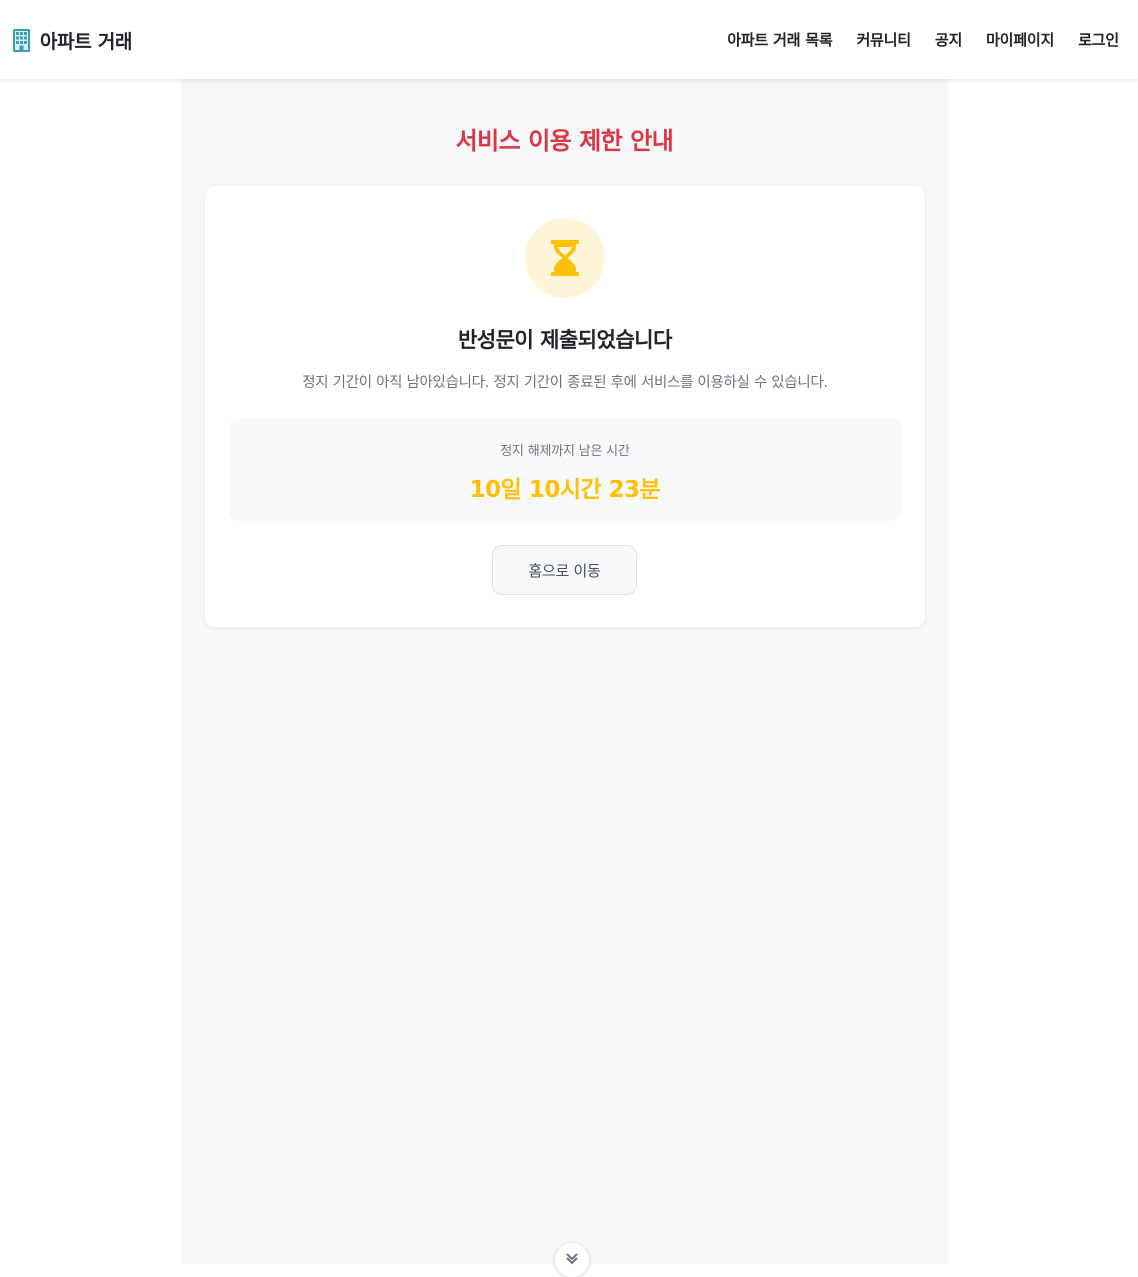  What do you see at coordinates (779, 39) in the screenshot?
I see `nav-apartment-list: 아파트 거래 목록` at bounding box center [779, 39].